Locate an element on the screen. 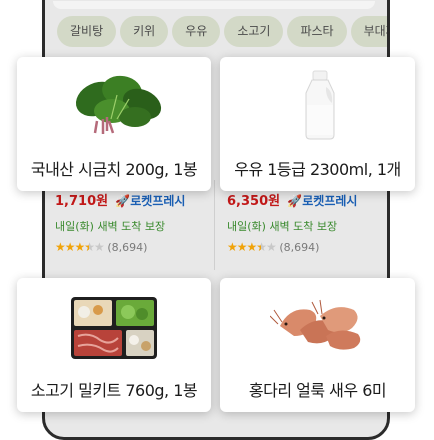 This screenshot has width=434, height=440. price-row: 1,710원 🚀로켓프레시 is located at coordinates (120, 201).